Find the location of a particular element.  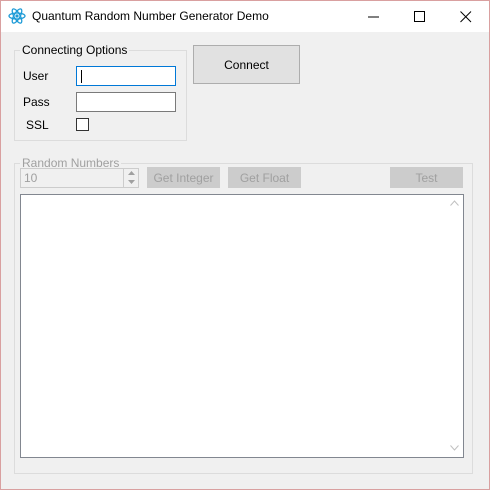

scroll-up-button is located at coordinates (454, 203).